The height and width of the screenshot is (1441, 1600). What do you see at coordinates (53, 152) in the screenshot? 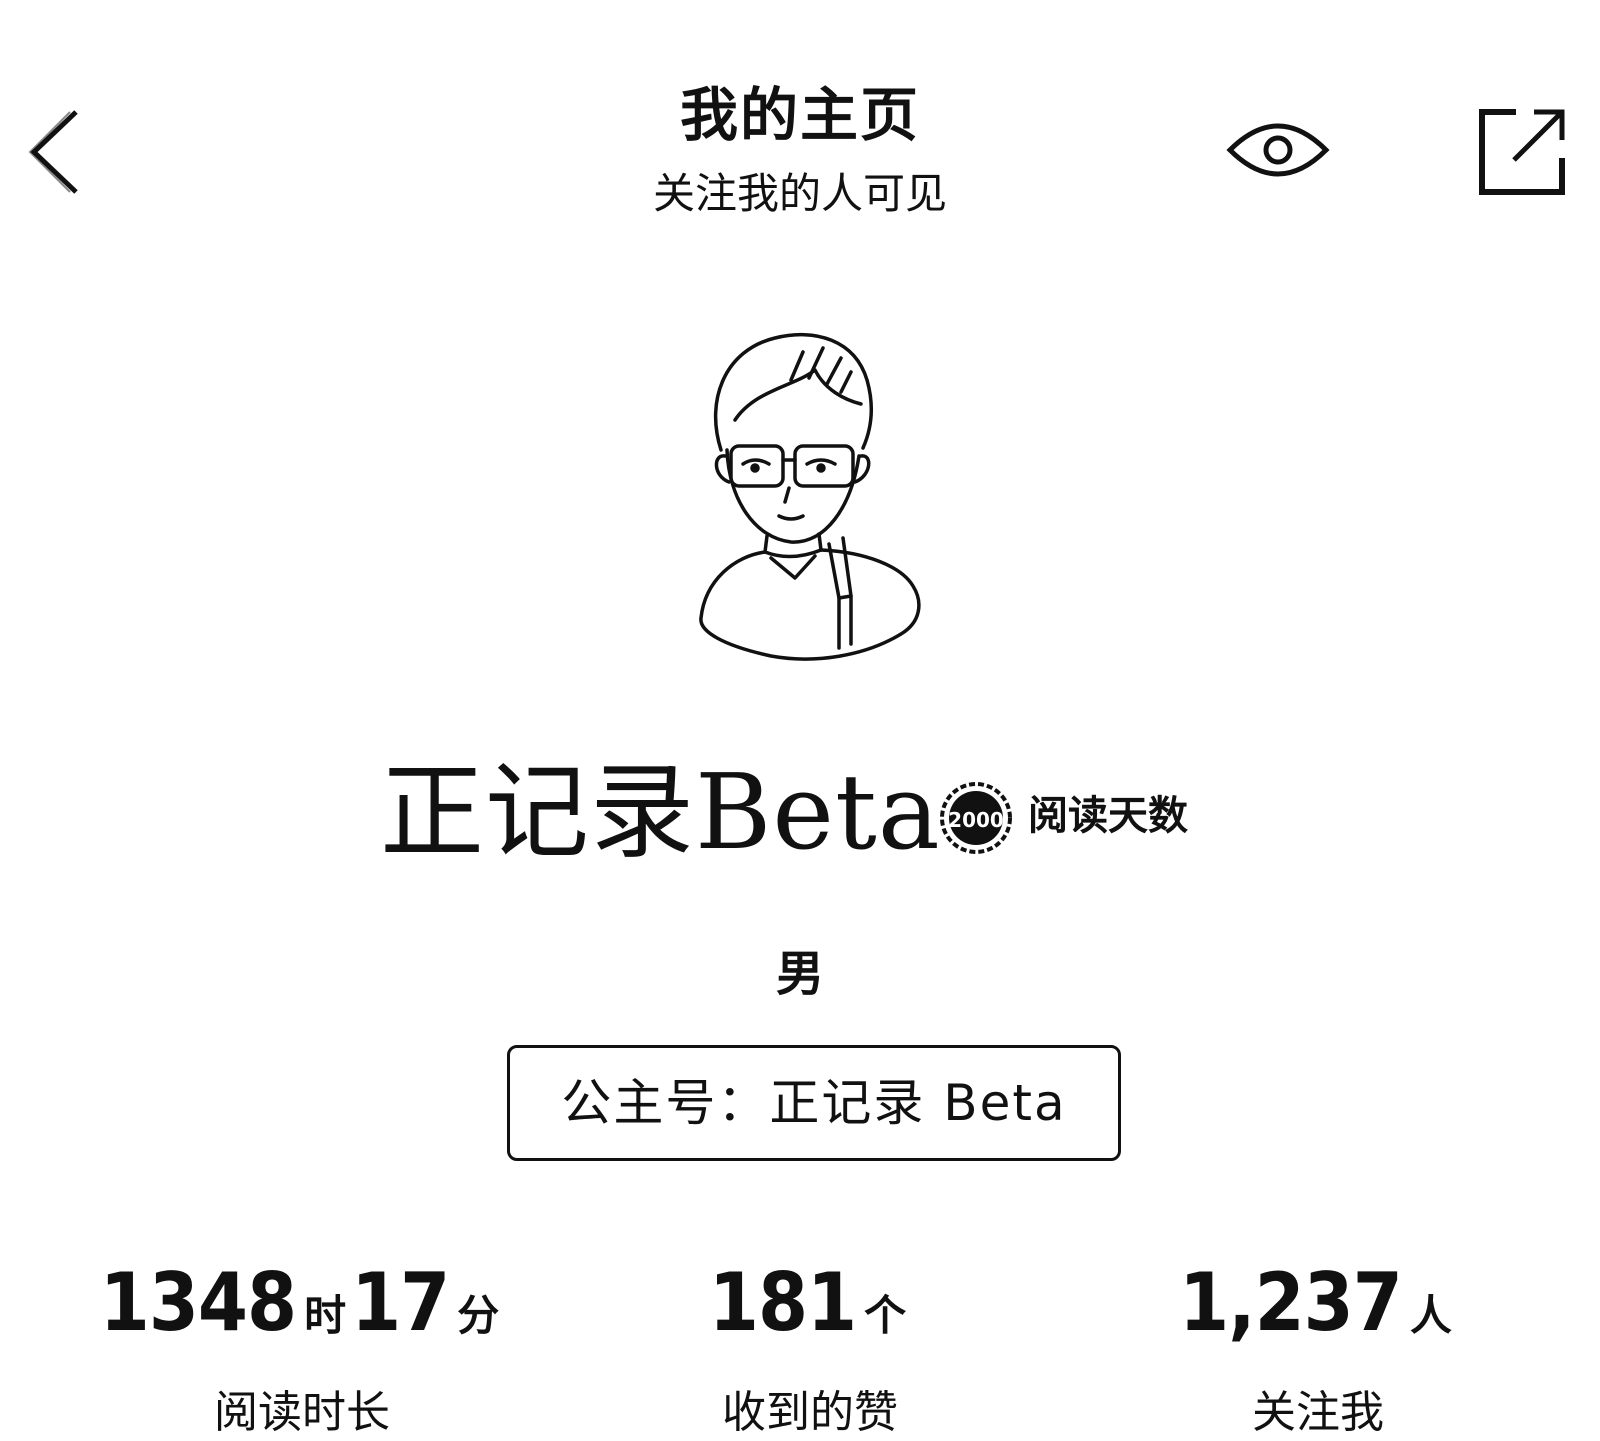
I see `chevron-left-icon` at bounding box center [53, 152].